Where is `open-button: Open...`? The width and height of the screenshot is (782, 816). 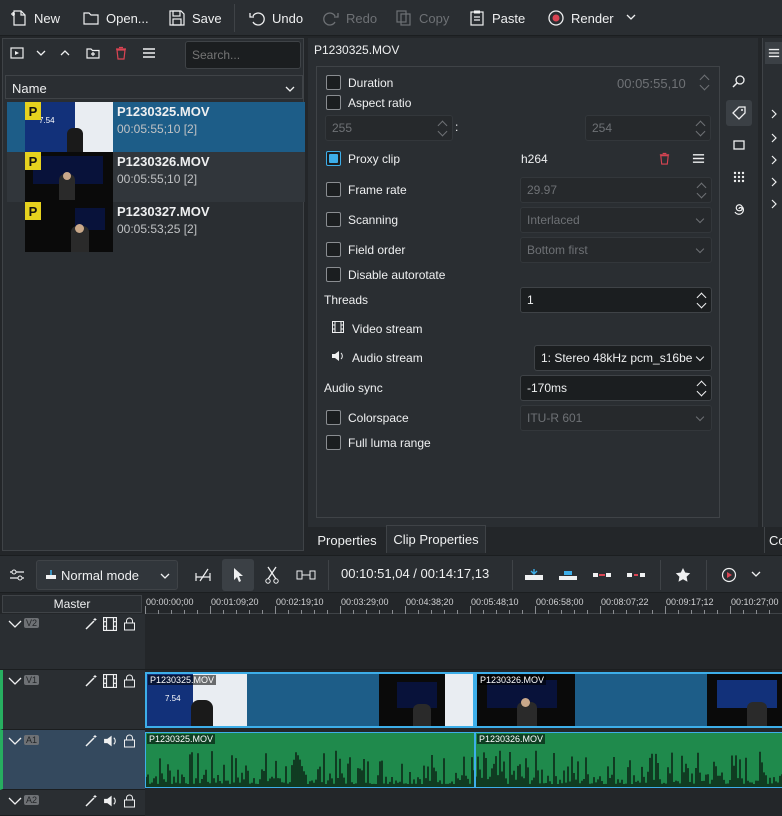
open-button: Open... is located at coordinates (115, 18).